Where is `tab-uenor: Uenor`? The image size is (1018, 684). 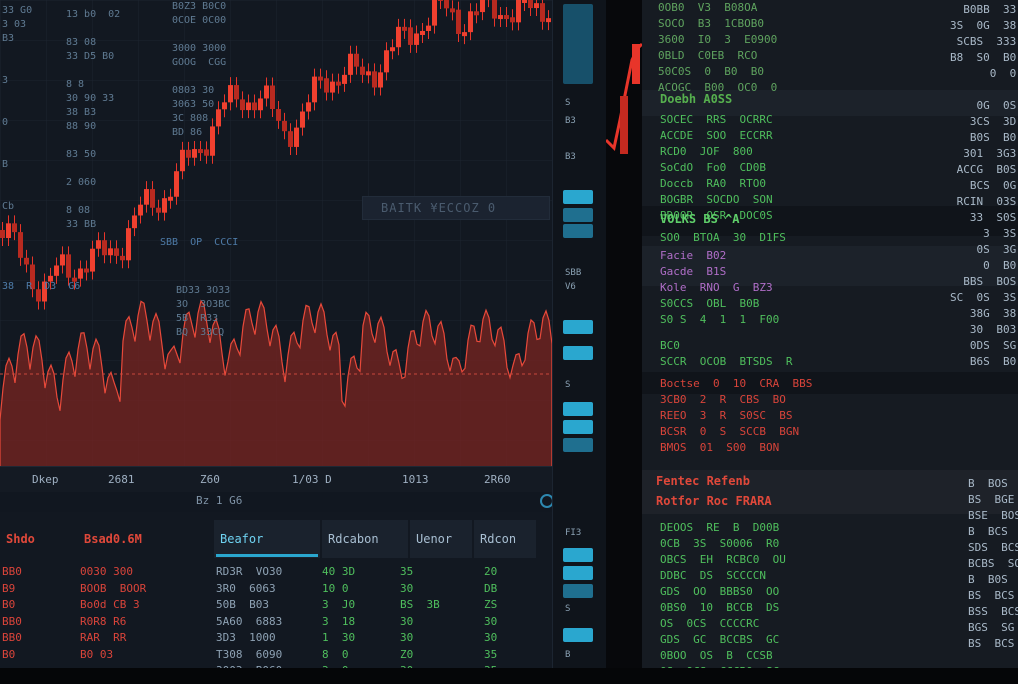
tab-uenor: Uenor is located at coordinates (441, 539).